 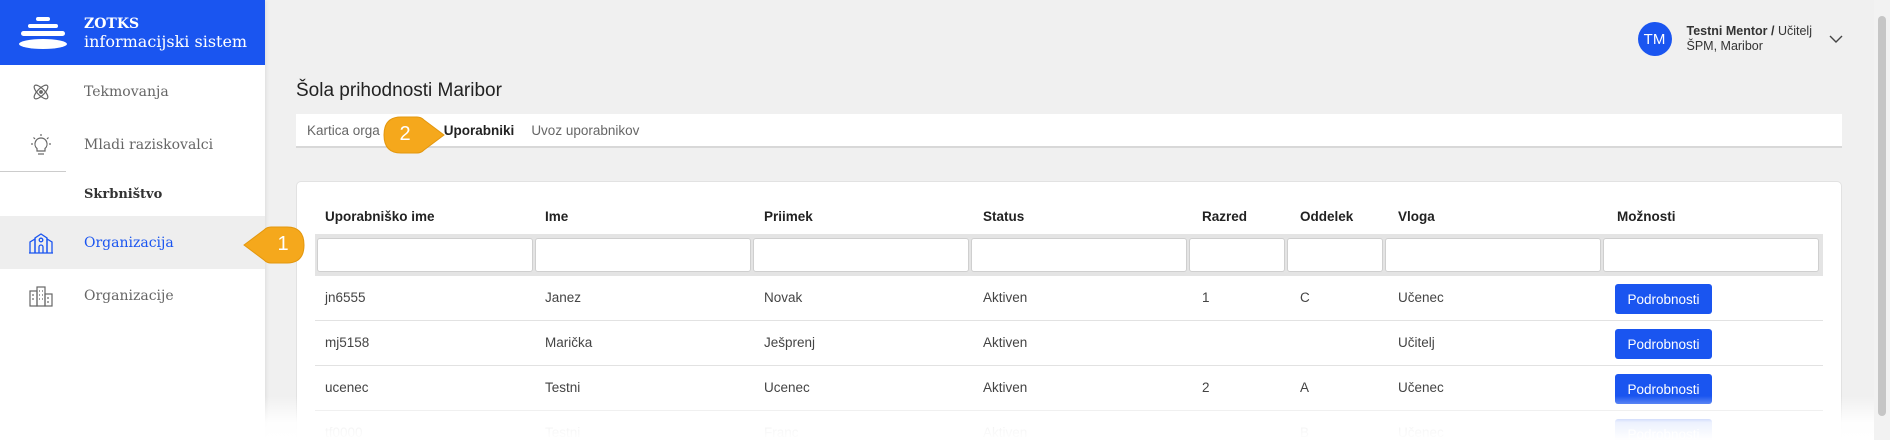 I want to click on cell-username: tf0000, so click(x=344, y=432).